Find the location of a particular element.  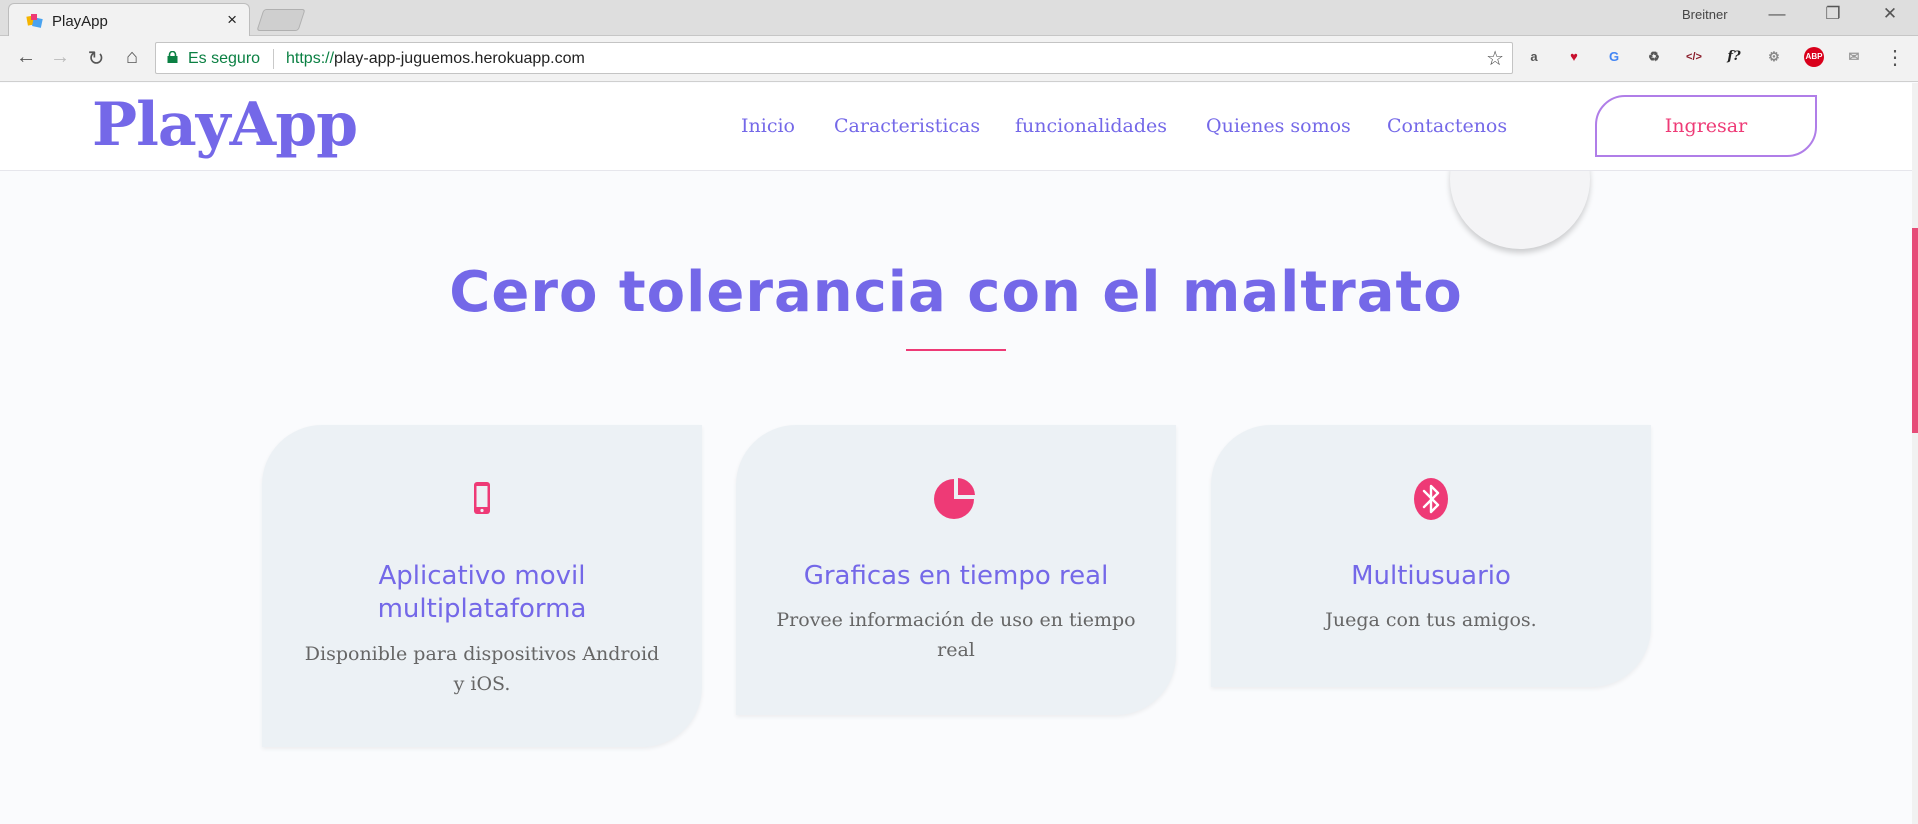

profile-name: Breitner is located at coordinates (1705, 14).